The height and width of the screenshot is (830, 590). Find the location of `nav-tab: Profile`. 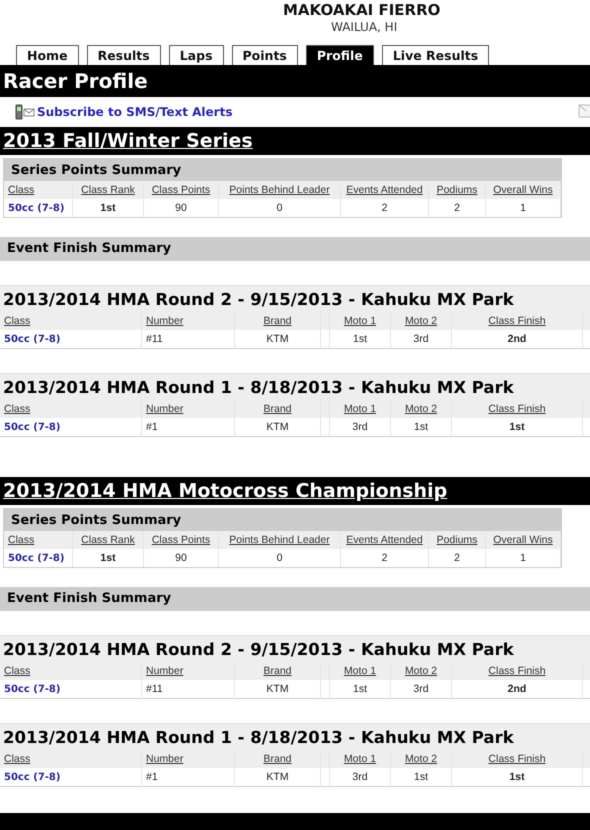

nav-tab: Profile is located at coordinates (340, 55).